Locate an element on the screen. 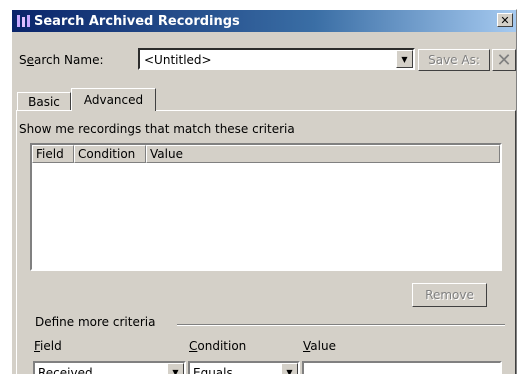 This screenshot has width=524, height=374. column-value: Value is located at coordinates (323, 154).